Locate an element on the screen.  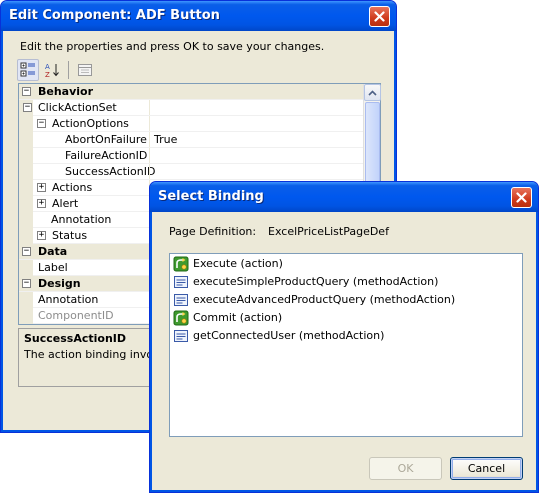
alphabetical-sort-icon: A Z is located at coordinates (52, 70).